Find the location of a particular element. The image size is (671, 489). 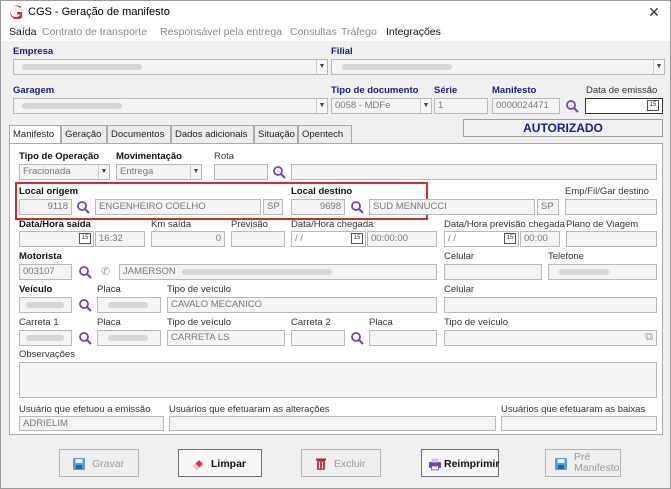

tab-manifesto: Manifesto is located at coordinates (35, 135).